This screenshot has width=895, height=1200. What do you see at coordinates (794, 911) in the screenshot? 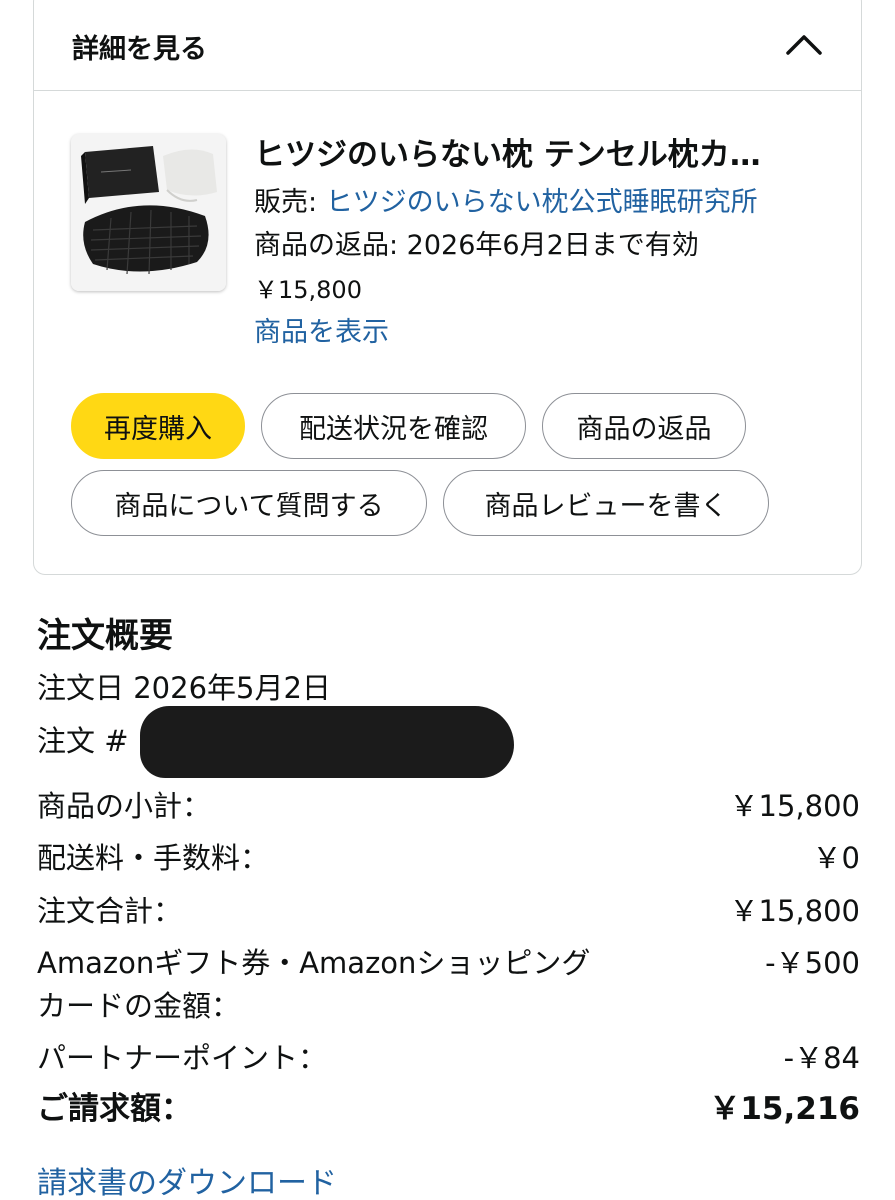
I see `order-total-value: ￥15,800` at bounding box center [794, 911].